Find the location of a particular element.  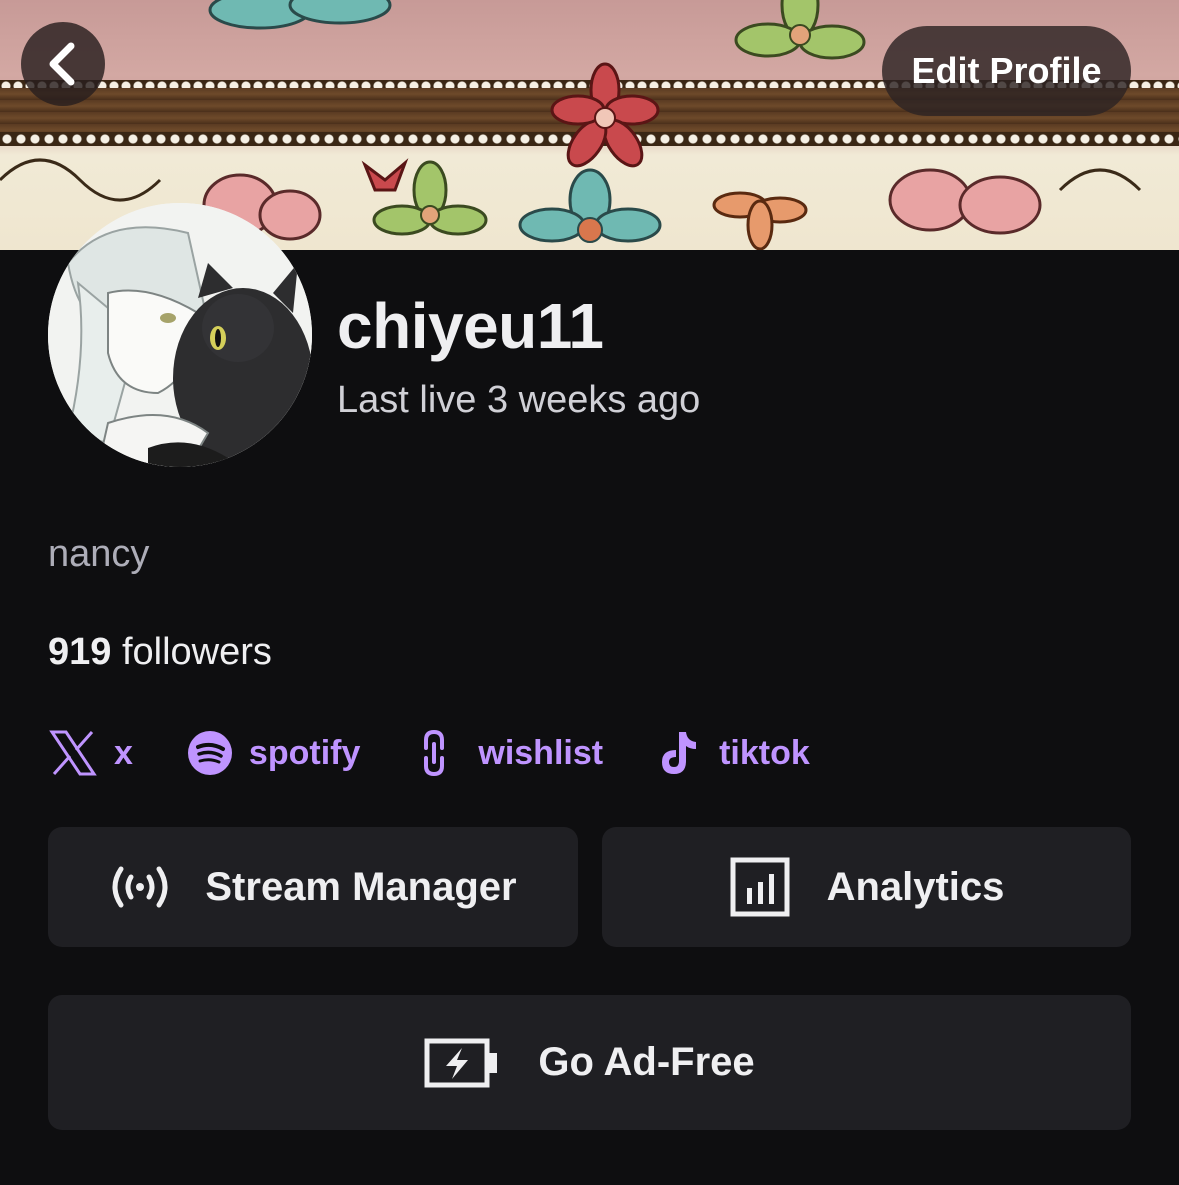

avatar-image is located at coordinates (180, 335).